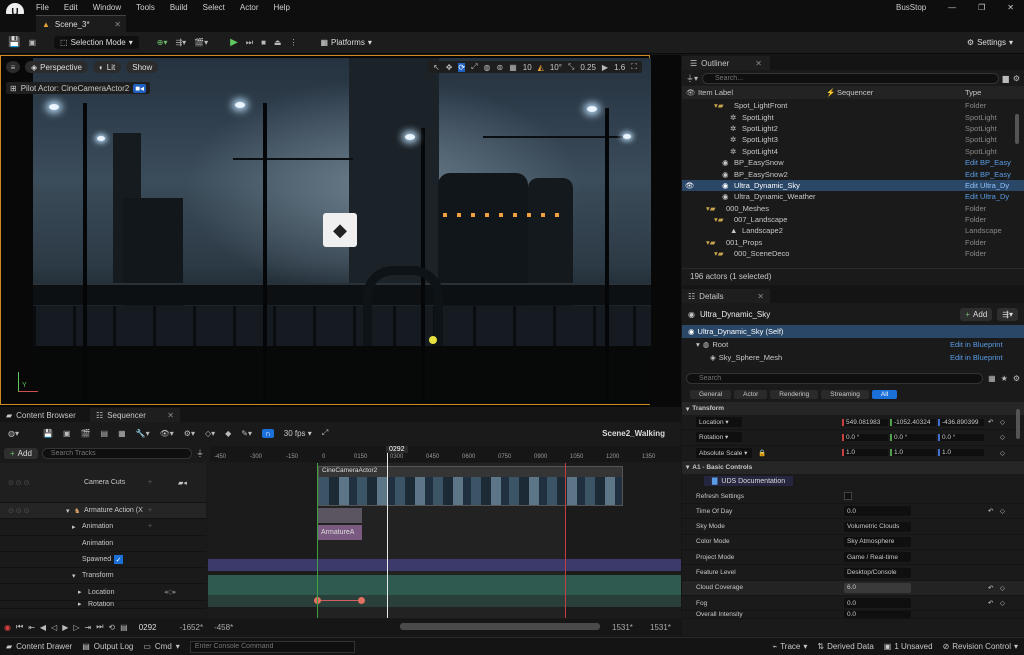  Describe the element at coordinates (145, 7) in the screenshot. I see `menu-tools: Tools` at that location.